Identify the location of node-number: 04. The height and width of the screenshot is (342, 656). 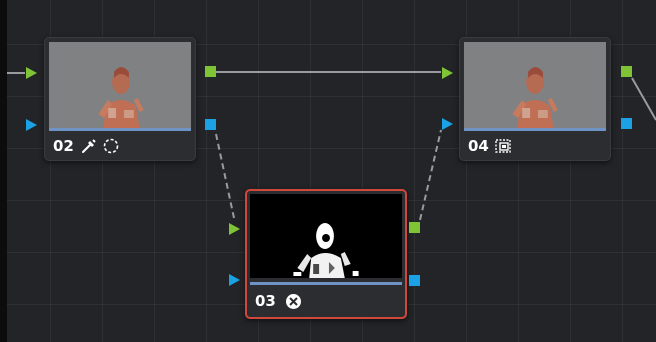
(478, 146).